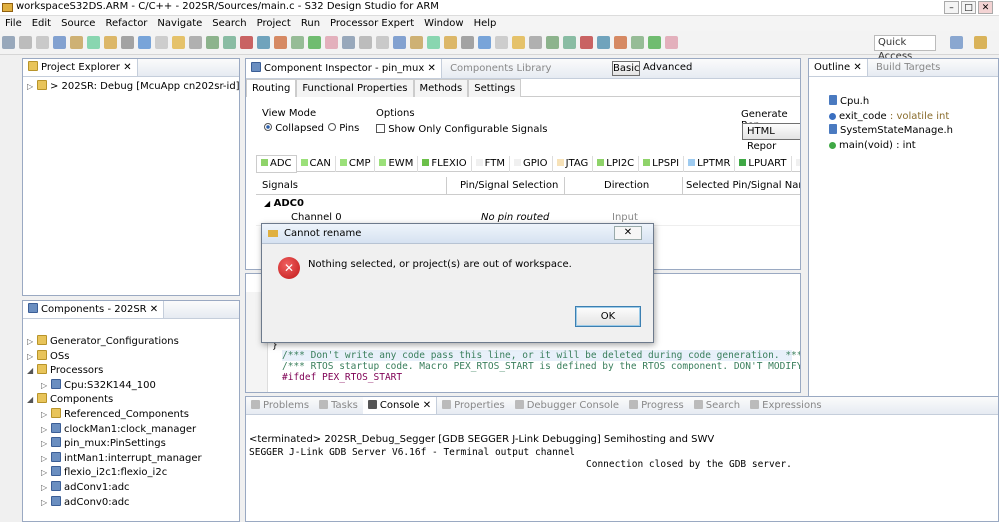 The height and width of the screenshot is (522, 999). What do you see at coordinates (951, 7) in the screenshot?
I see `minimize-button: –` at bounding box center [951, 7].